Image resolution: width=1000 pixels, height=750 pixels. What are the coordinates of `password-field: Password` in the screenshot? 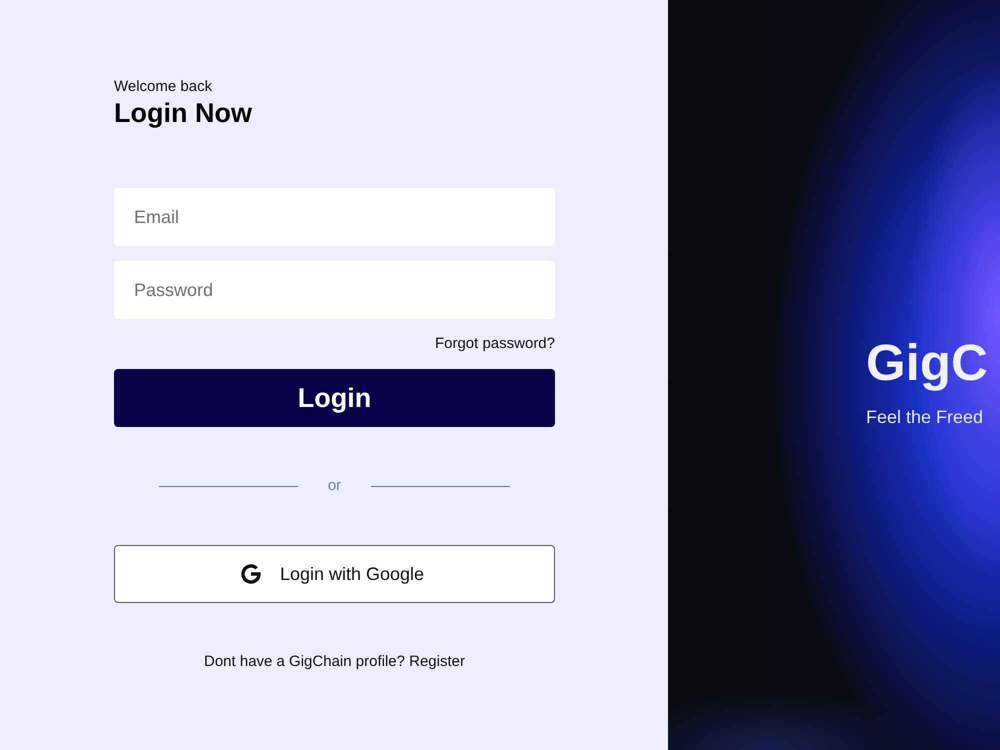 It's located at (334, 290).